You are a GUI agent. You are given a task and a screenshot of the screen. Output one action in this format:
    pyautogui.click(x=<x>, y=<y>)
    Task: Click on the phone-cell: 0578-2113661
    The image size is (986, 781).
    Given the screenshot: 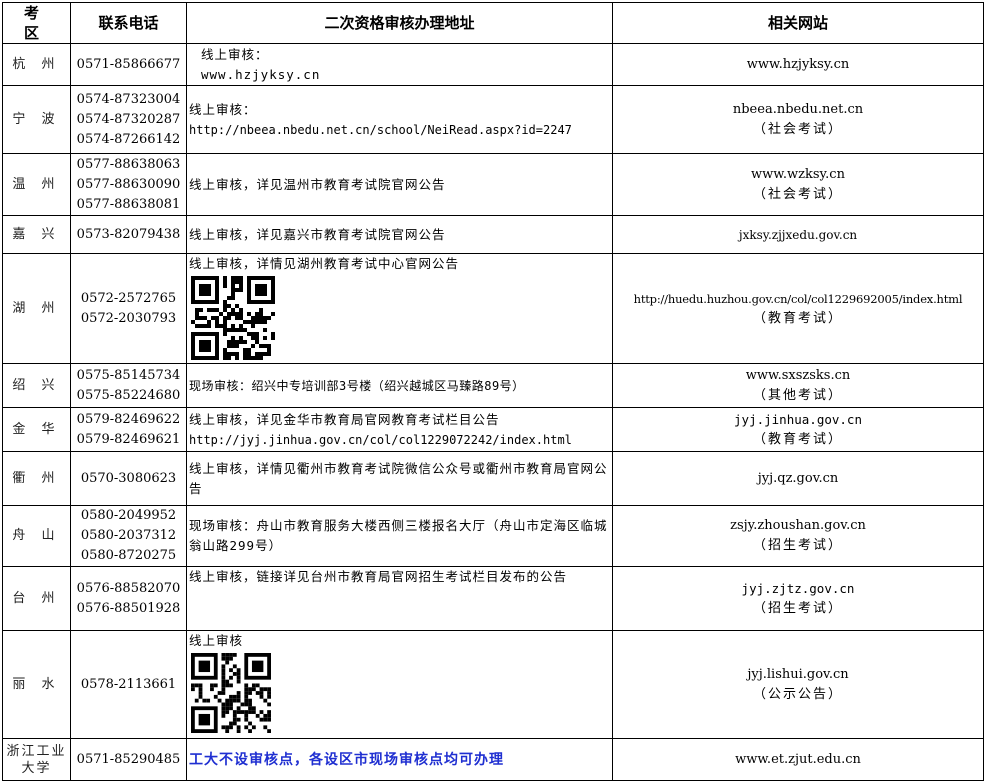 What is the action you would take?
    pyautogui.click(x=128, y=684)
    